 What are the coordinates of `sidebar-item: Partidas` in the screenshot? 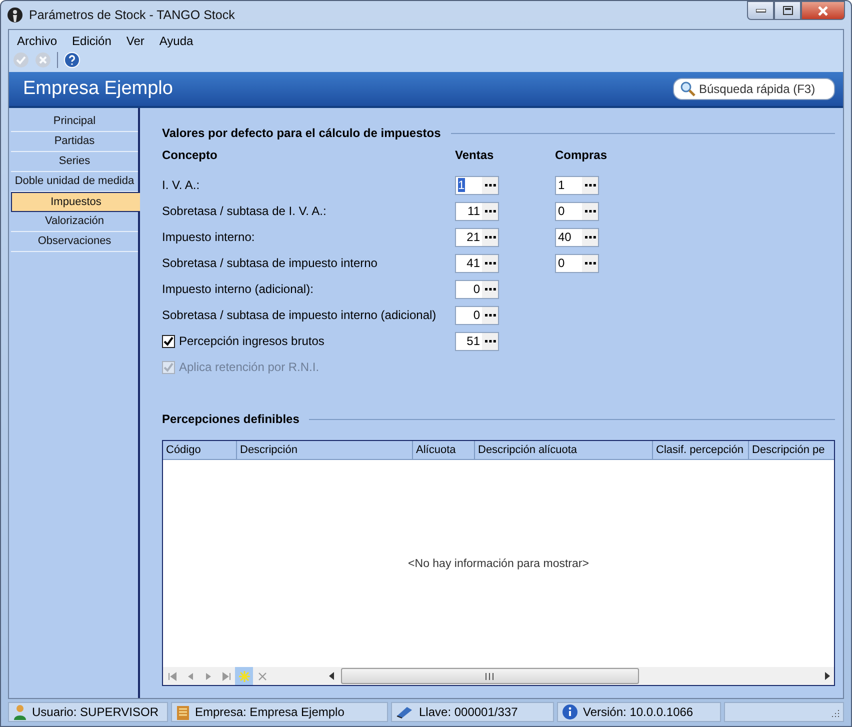 It's located at (74, 142).